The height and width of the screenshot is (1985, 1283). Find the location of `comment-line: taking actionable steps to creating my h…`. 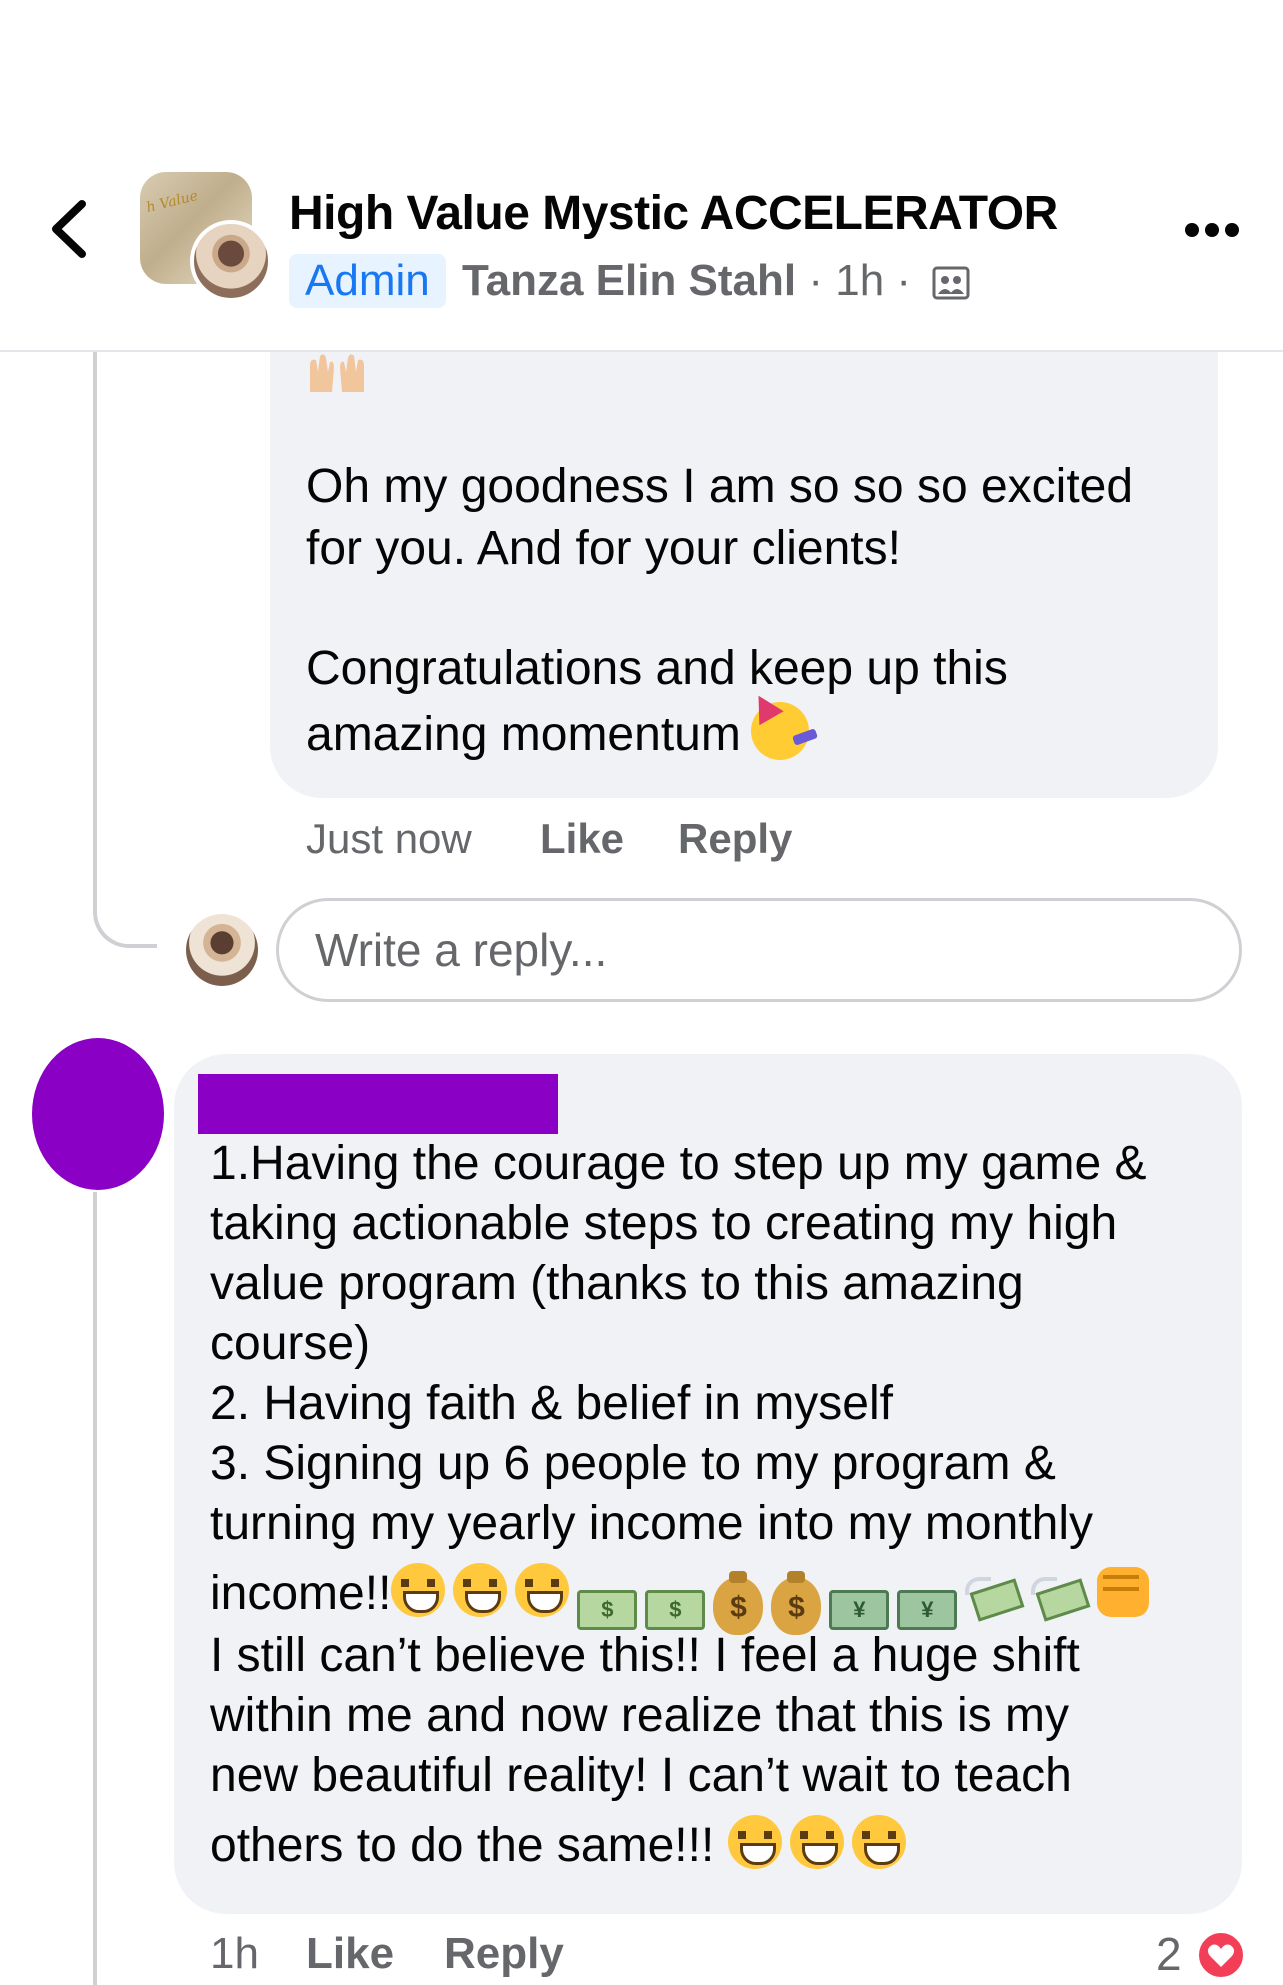

comment-line: taking actionable steps to creating my h… is located at coordinates (664, 1223).